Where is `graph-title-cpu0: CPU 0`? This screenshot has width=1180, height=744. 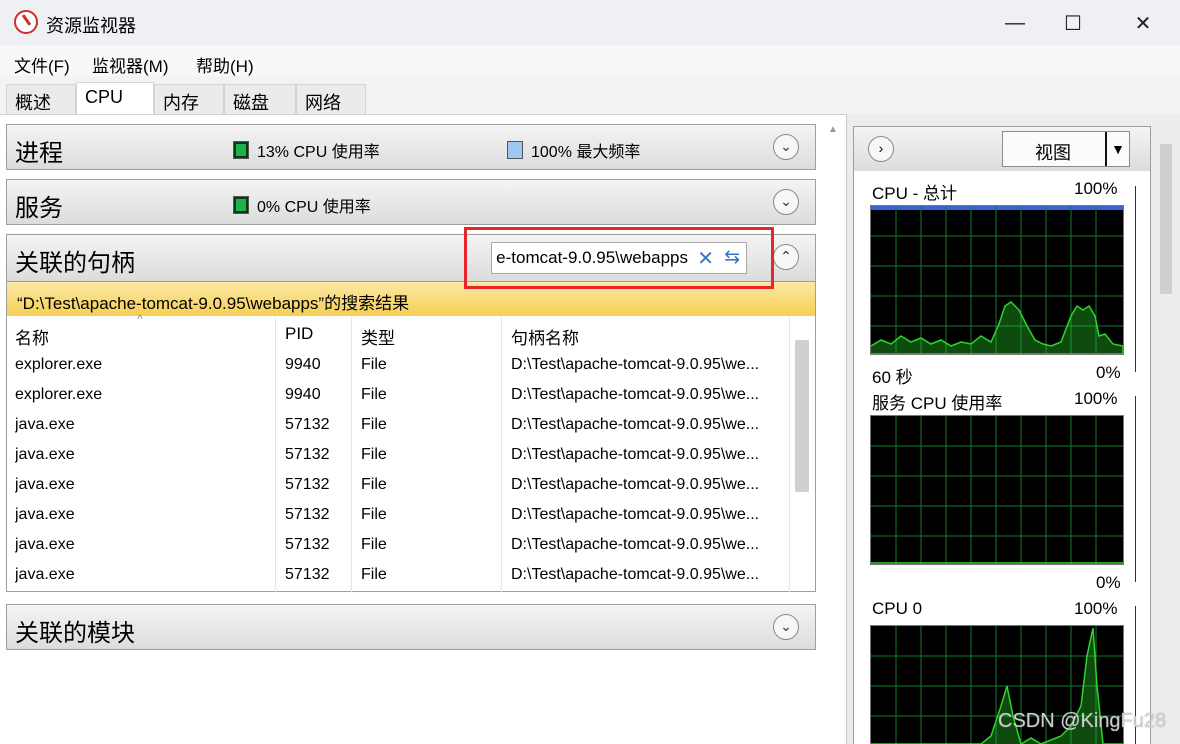 graph-title-cpu0: CPU 0 is located at coordinates (897, 608).